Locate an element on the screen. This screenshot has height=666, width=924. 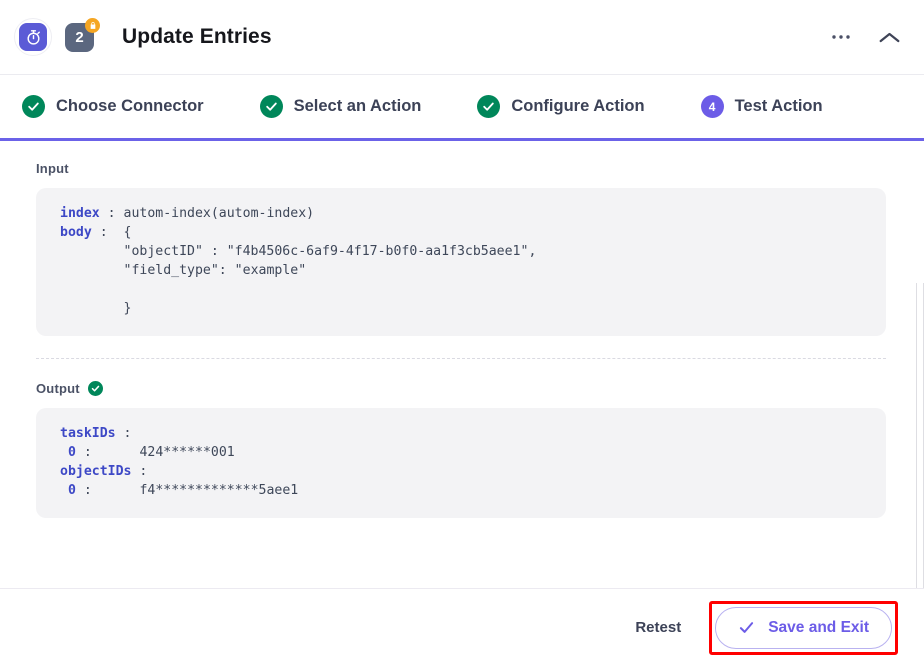
output-index-objectids: 0 is located at coordinates (71, 490).